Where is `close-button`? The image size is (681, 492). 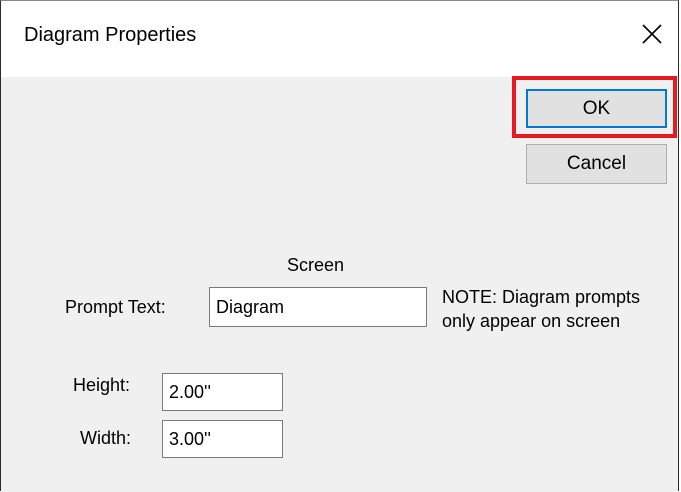
close-button is located at coordinates (652, 36).